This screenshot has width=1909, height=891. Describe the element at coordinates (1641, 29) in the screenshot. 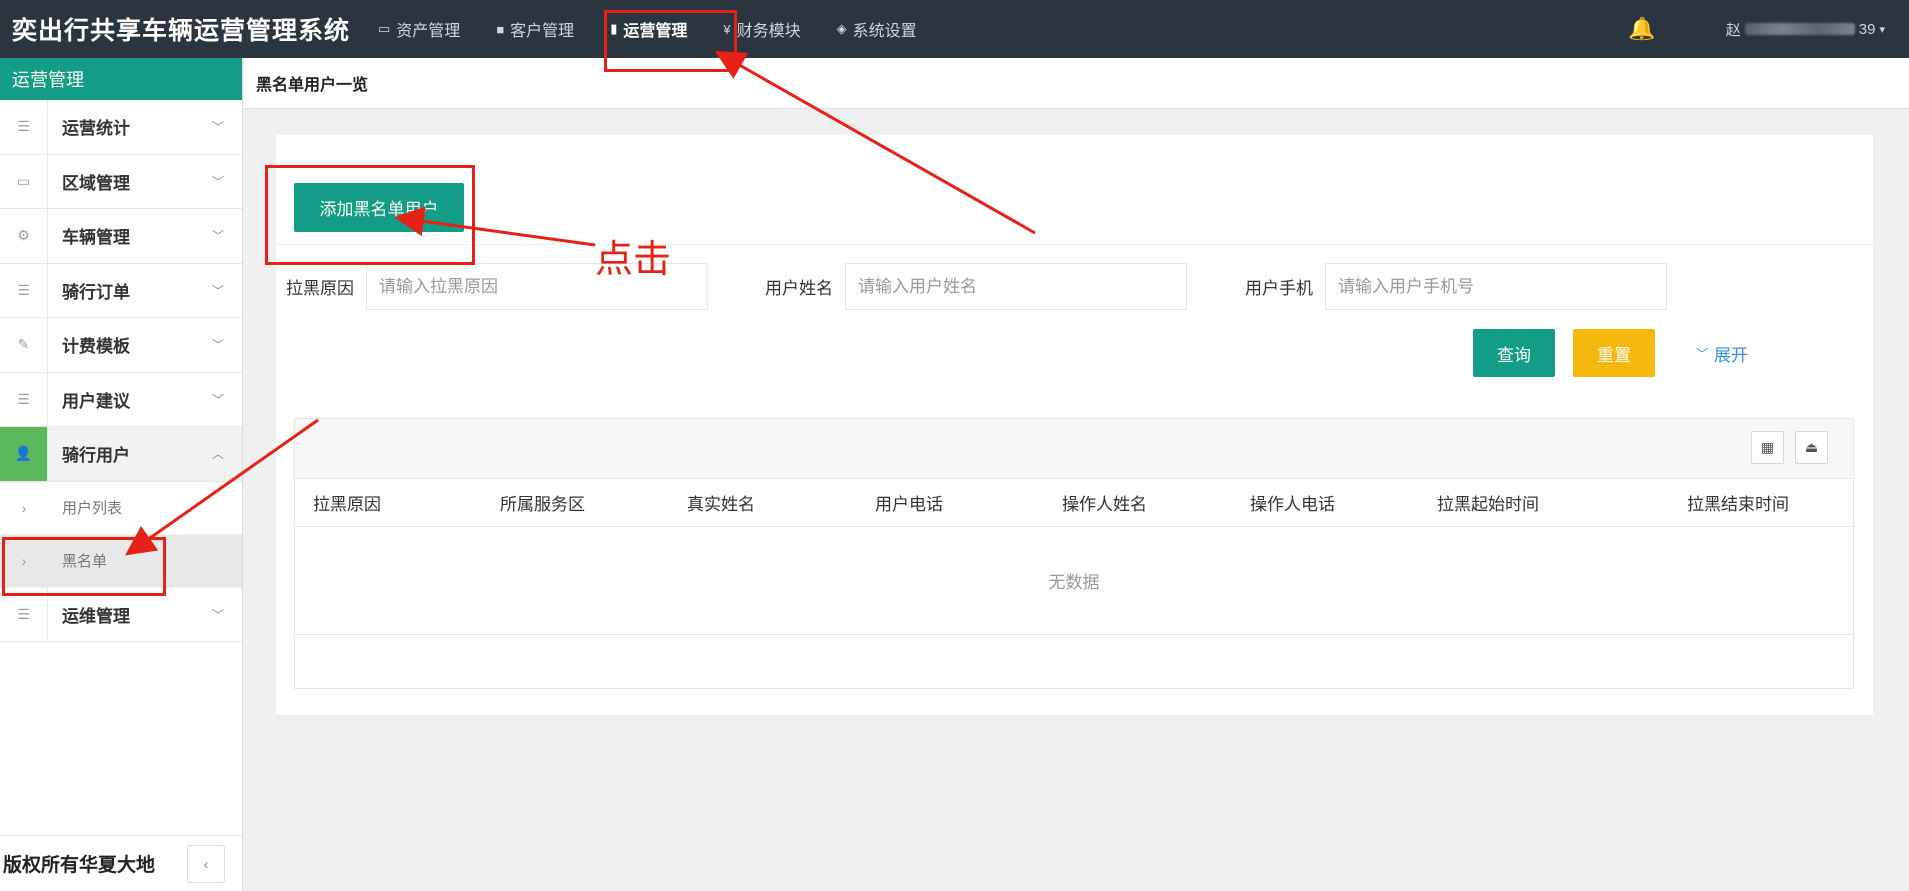

I see `bell-icon: 🔔` at that location.